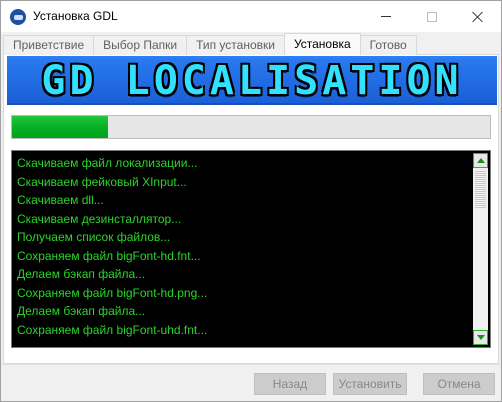 Image resolution: width=502 pixels, height=402 pixels. What do you see at coordinates (251, 16) in the screenshot?
I see `title-bar: Установка GDL` at bounding box center [251, 16].